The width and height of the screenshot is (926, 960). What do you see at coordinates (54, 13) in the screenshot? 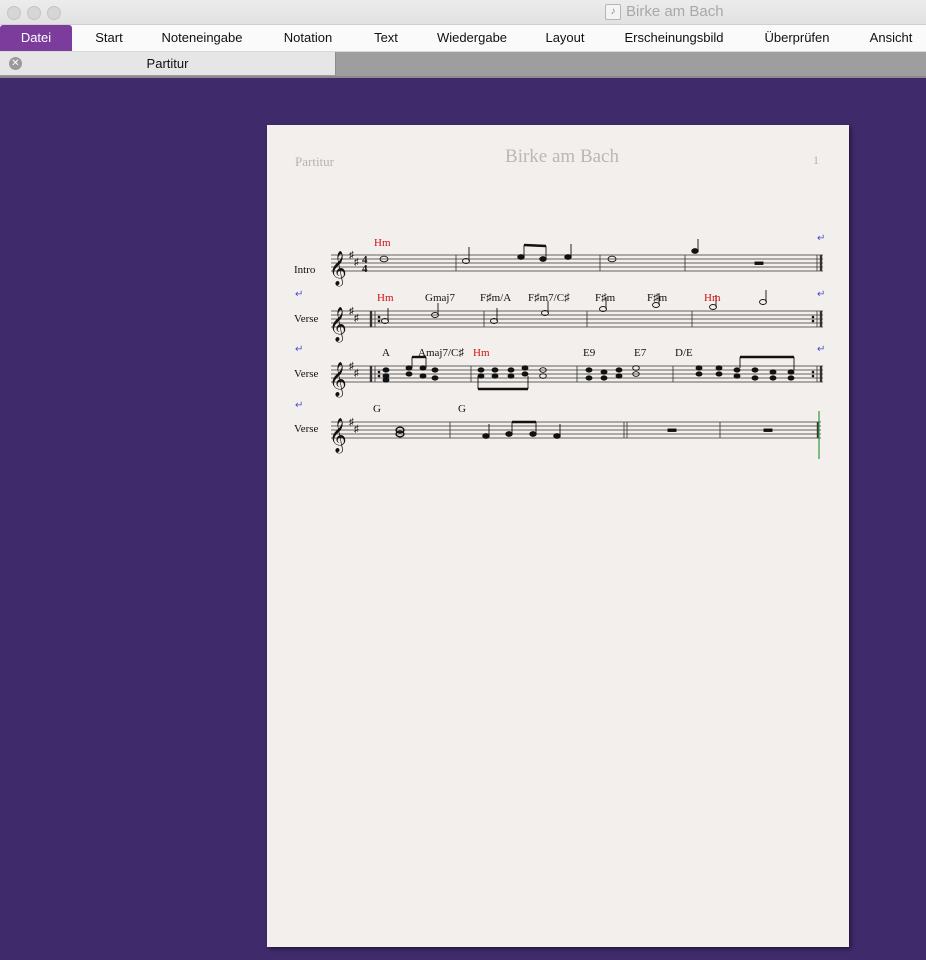
I see `zoom-window-button` at bounding box center [54, 13].